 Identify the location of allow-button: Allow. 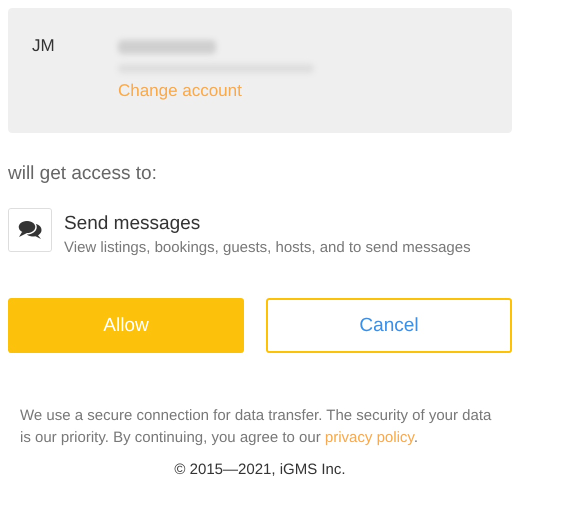
(126, 325).